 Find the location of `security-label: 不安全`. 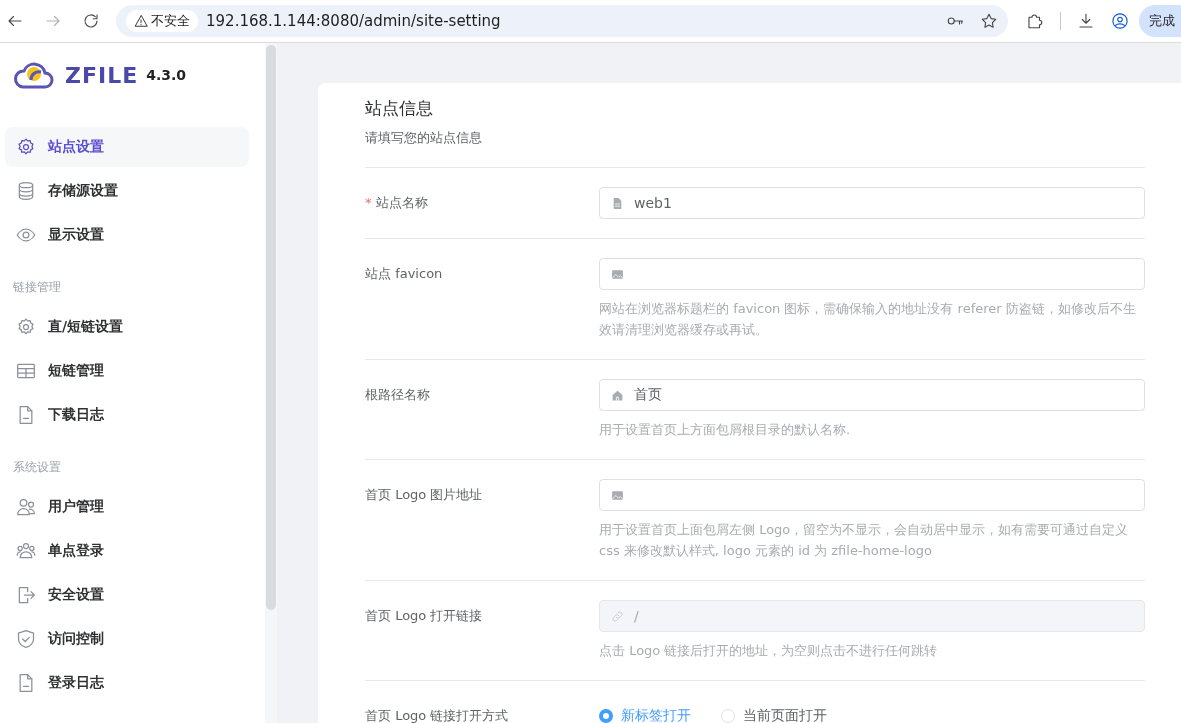

security-label: 不安全 is located at coordinates (162, 21).